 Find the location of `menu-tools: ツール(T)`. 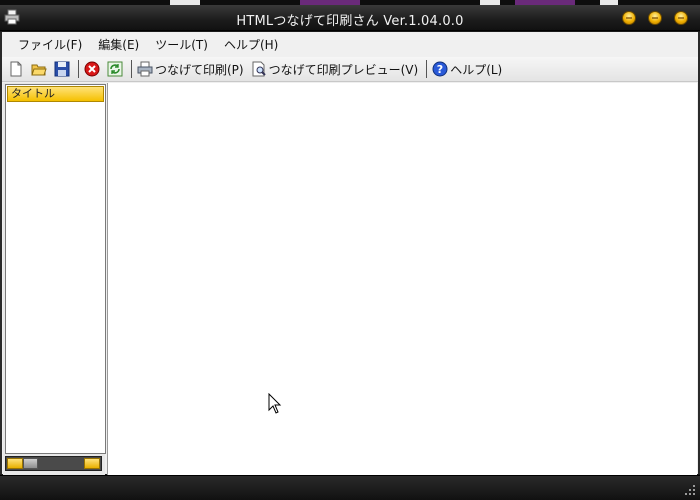

menu-tools: ツール(T) is located at coordinates (181, 45).